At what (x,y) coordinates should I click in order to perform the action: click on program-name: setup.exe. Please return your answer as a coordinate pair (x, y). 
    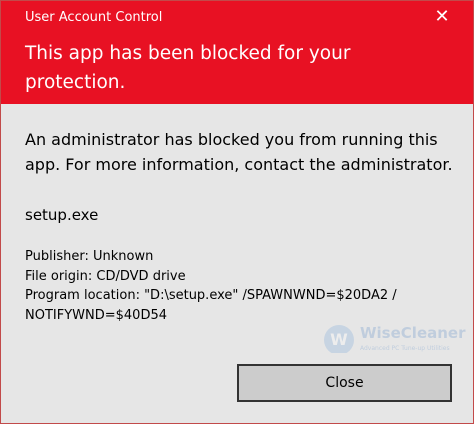
    Looking at the image, I should click on (62, 215).